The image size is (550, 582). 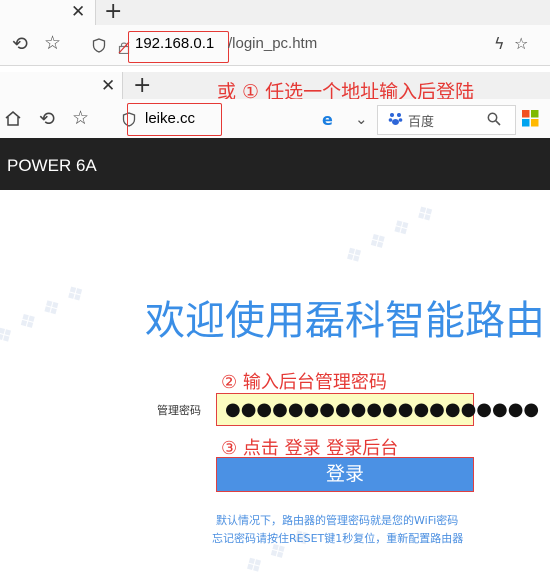 I want to click on address-bar-path: /login_pc.htm, so click(x=272, y=43).